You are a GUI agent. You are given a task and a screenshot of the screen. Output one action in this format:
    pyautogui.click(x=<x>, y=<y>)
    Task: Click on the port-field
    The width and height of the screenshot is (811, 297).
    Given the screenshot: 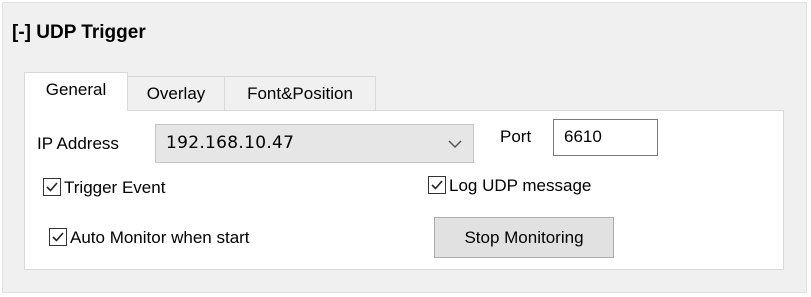 What is the action you would take?
    pyautogui.click(x=605, y=137)
    